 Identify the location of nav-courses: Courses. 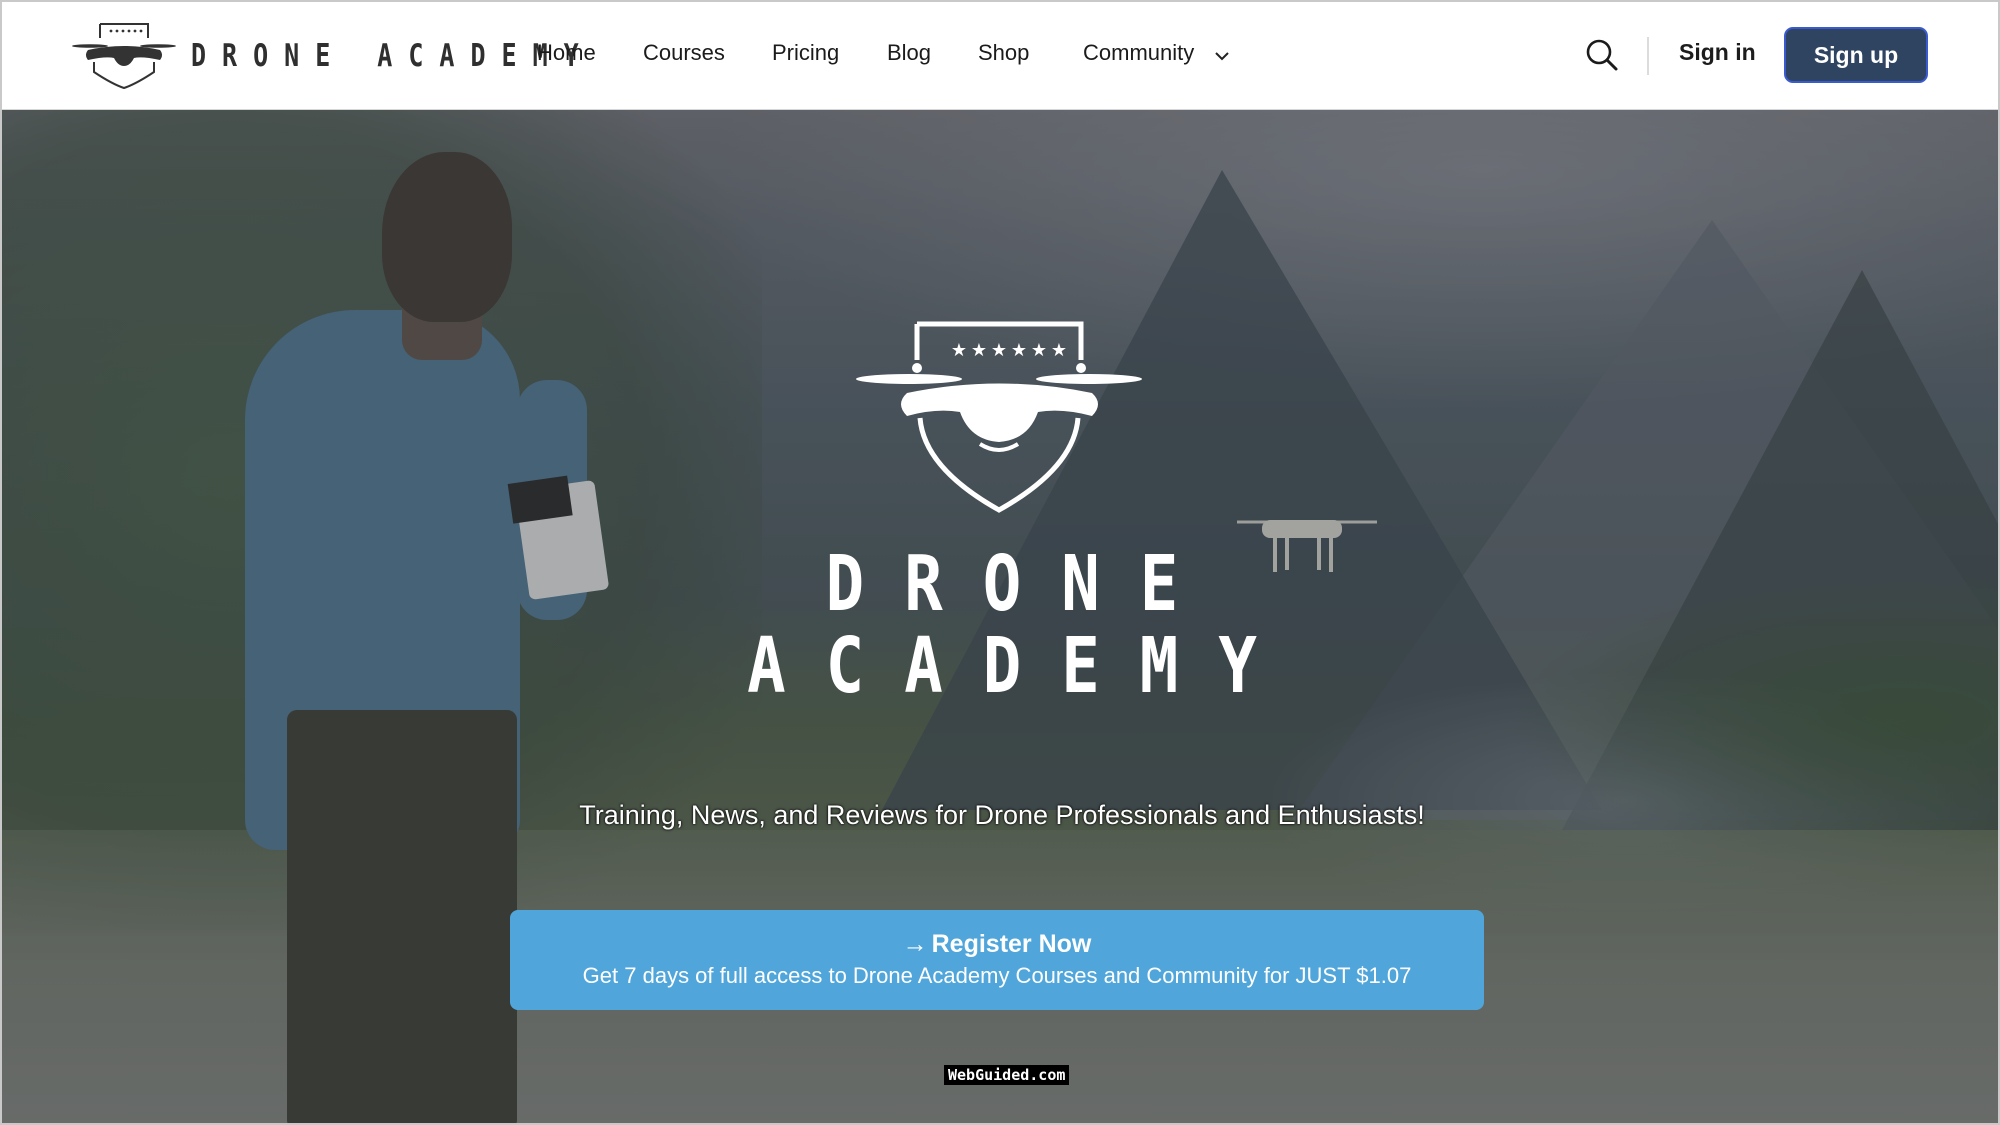
(684, 53).